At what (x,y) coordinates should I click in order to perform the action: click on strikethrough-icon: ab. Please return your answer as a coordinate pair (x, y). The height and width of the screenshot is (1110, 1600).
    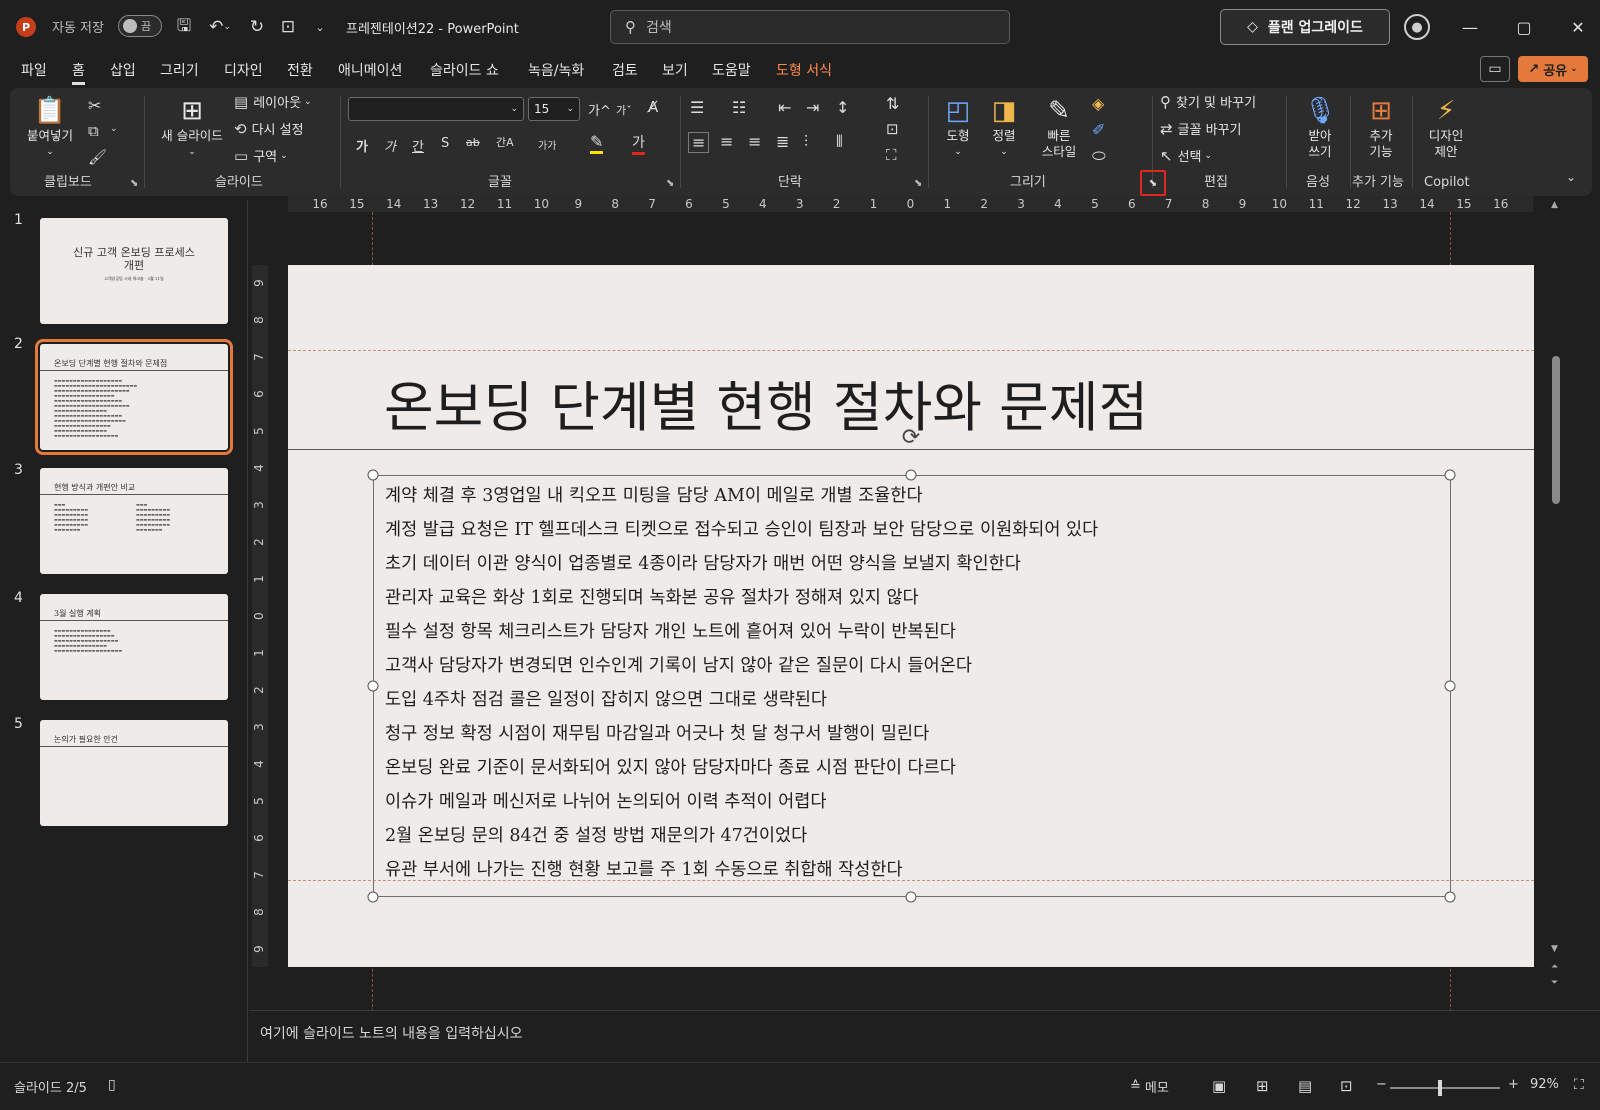
    Looking at the image, I should click on (473, 142).